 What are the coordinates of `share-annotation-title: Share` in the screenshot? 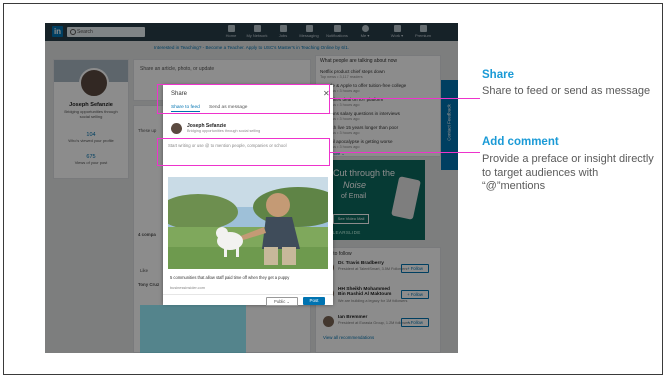 It's located at (498, 75).